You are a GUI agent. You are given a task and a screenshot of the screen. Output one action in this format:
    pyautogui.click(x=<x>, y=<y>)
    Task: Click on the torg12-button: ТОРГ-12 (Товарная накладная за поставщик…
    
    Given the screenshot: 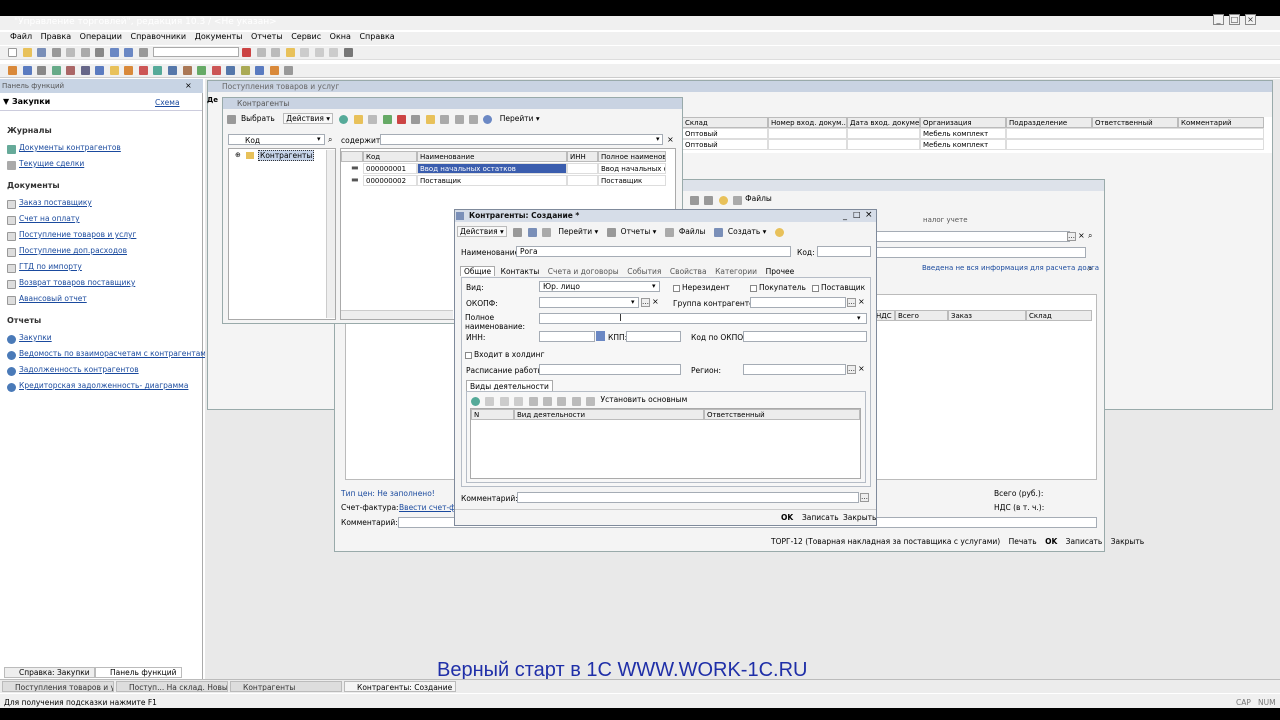 What is the action you would take?
    pyautogui.click(x=885, y=541)
    